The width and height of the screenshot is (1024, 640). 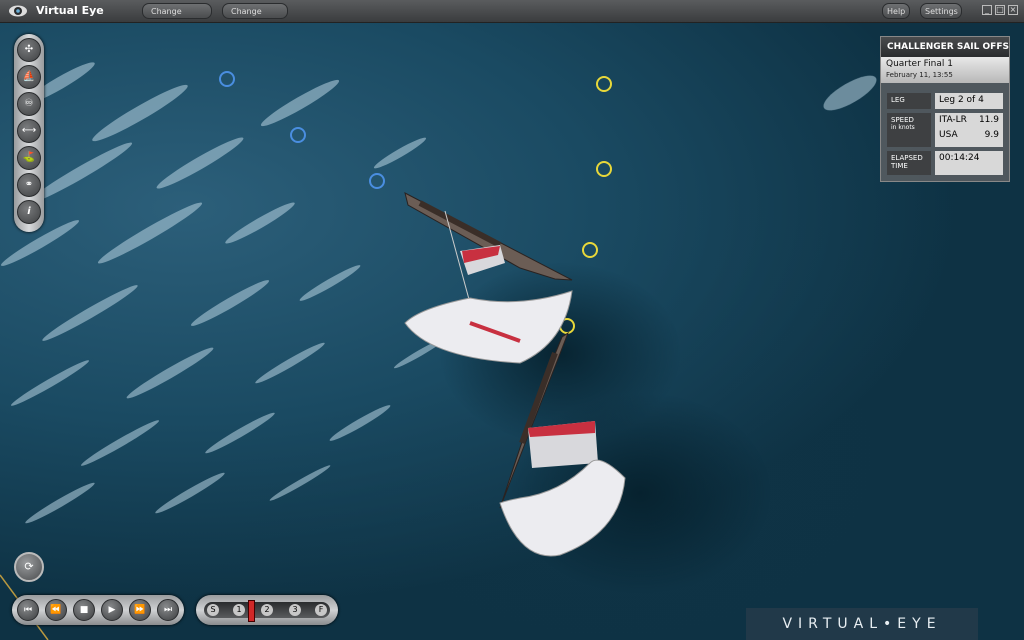 I want to click on speed-label-cell: SPEED in knots, so click(x=909, y=130).